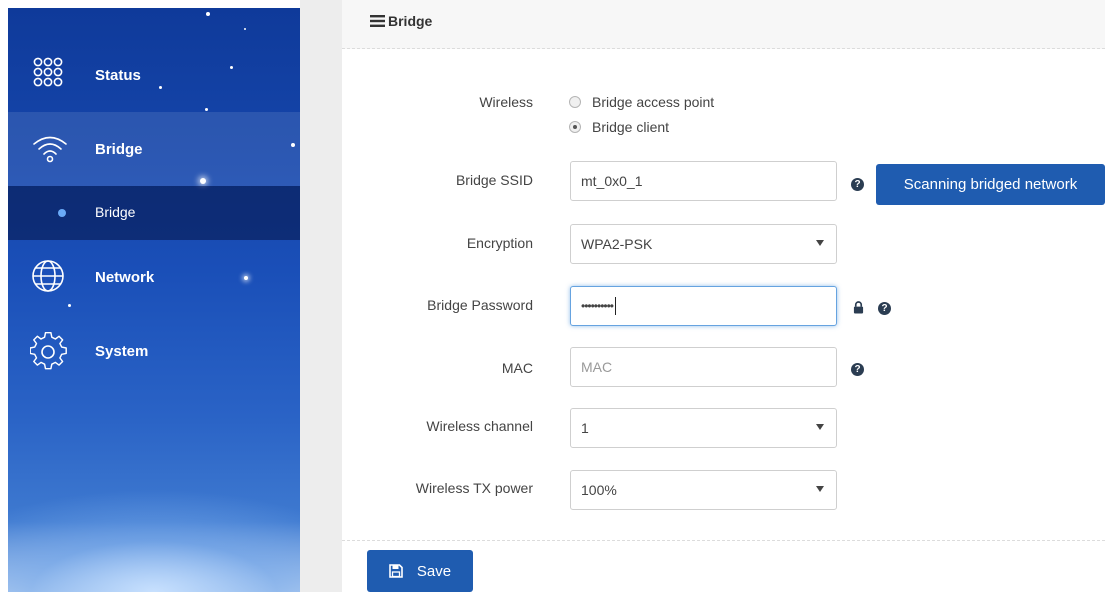 This screenshot has height=592, width=1105. What do you see at coordinates (653, 102) in the screenshot?
I see `radio-label: Bridge access point` at bounding box center [653, 102].